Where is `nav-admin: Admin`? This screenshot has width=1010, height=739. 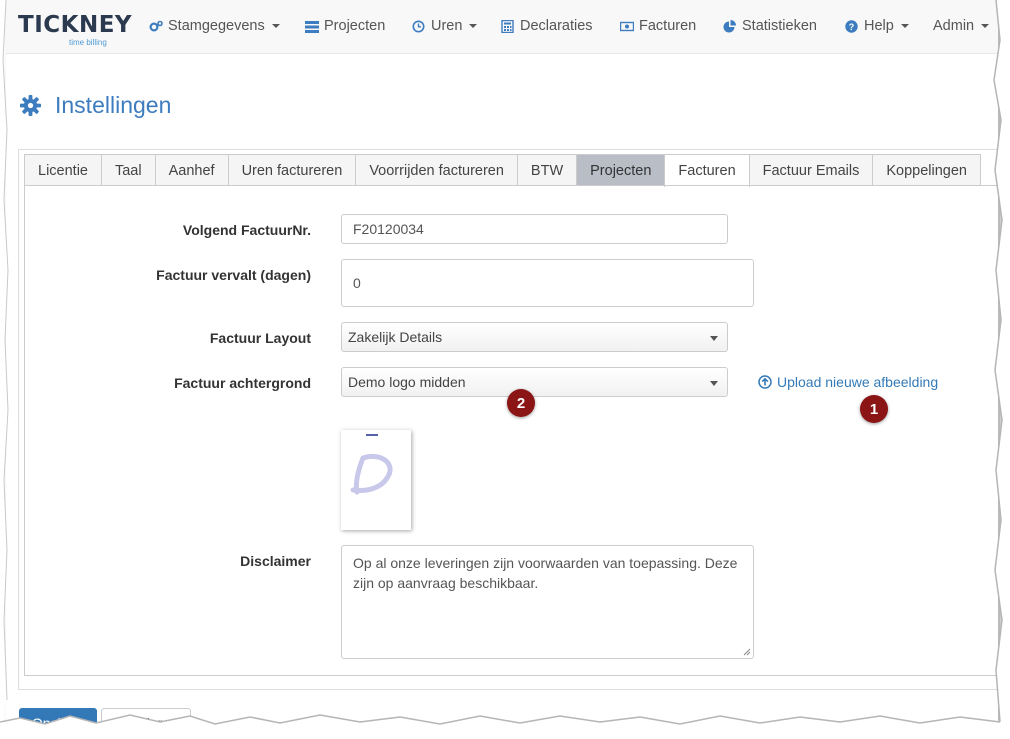
nav-admin: Admin is located at coordinates (961, 26).